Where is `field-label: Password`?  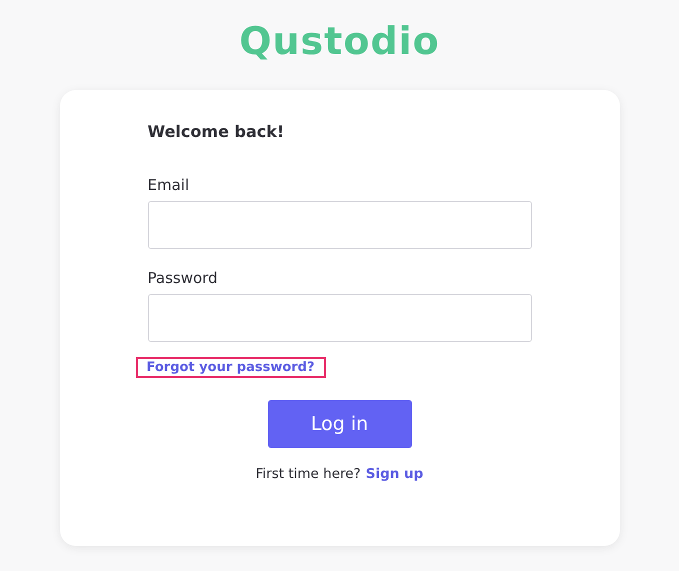 field-label: Password is located at coordinates (183, 278).